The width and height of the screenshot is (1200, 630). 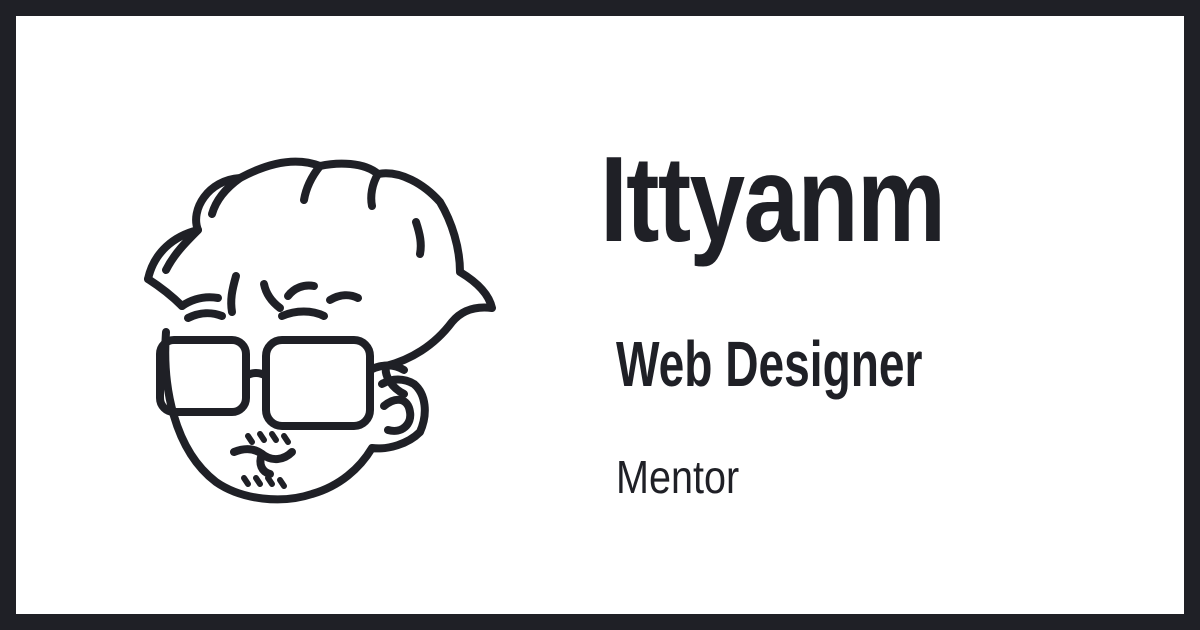 What do you see at coordinates (769, 364) in the screenshot?
I see `profile-role: Web Designer` at bounding box center [769, 364].